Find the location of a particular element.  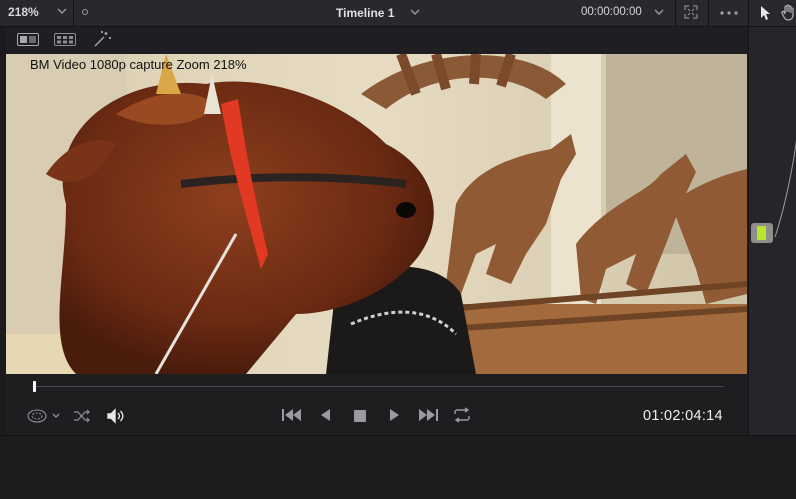

shuffle-icon is located at coordinates (82, 416).